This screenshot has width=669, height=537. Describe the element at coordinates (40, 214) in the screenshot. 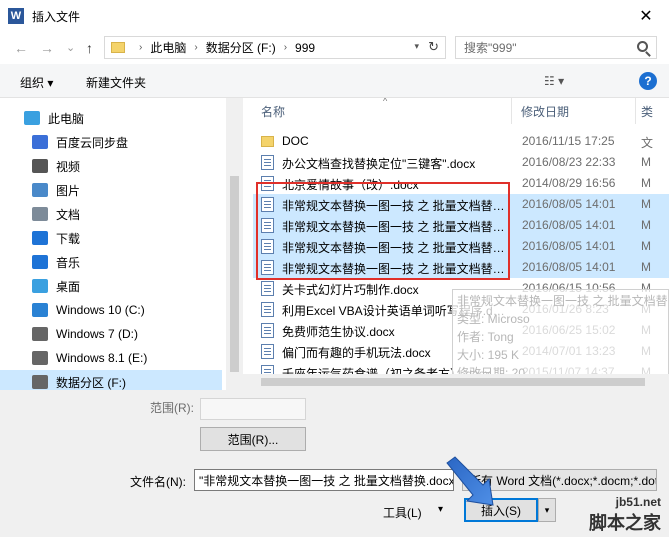

I see `documents-icon` at that location.